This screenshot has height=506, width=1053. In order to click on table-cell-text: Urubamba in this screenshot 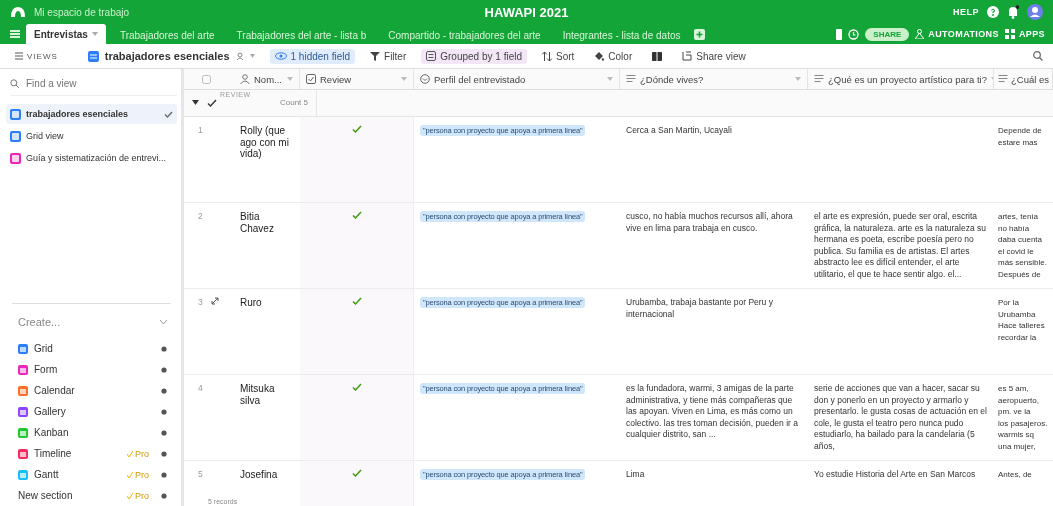, I will do `click(1017, 314)`.